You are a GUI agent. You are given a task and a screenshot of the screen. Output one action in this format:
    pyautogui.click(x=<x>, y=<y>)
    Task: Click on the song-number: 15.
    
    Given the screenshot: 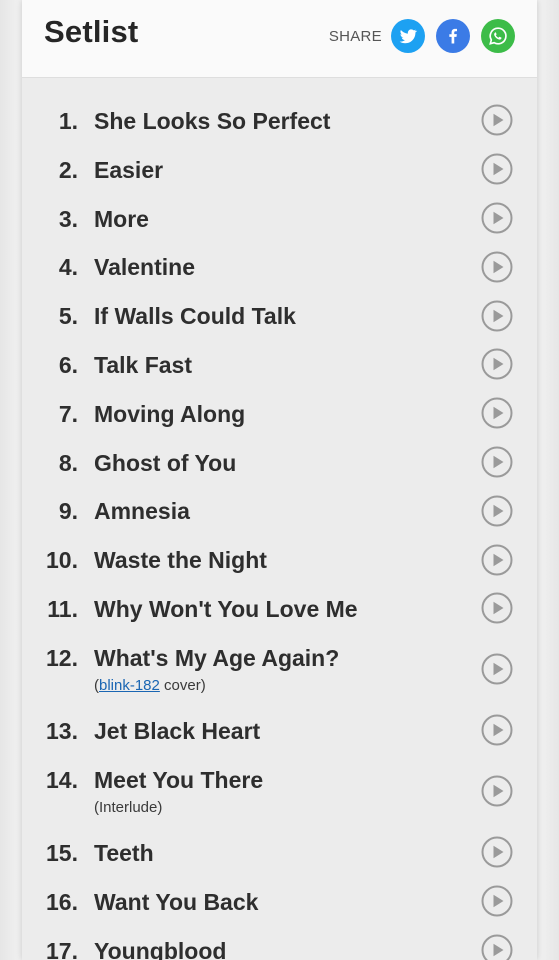 What is the action you would take?
    pyautogui.click(x=62, y=853)
    